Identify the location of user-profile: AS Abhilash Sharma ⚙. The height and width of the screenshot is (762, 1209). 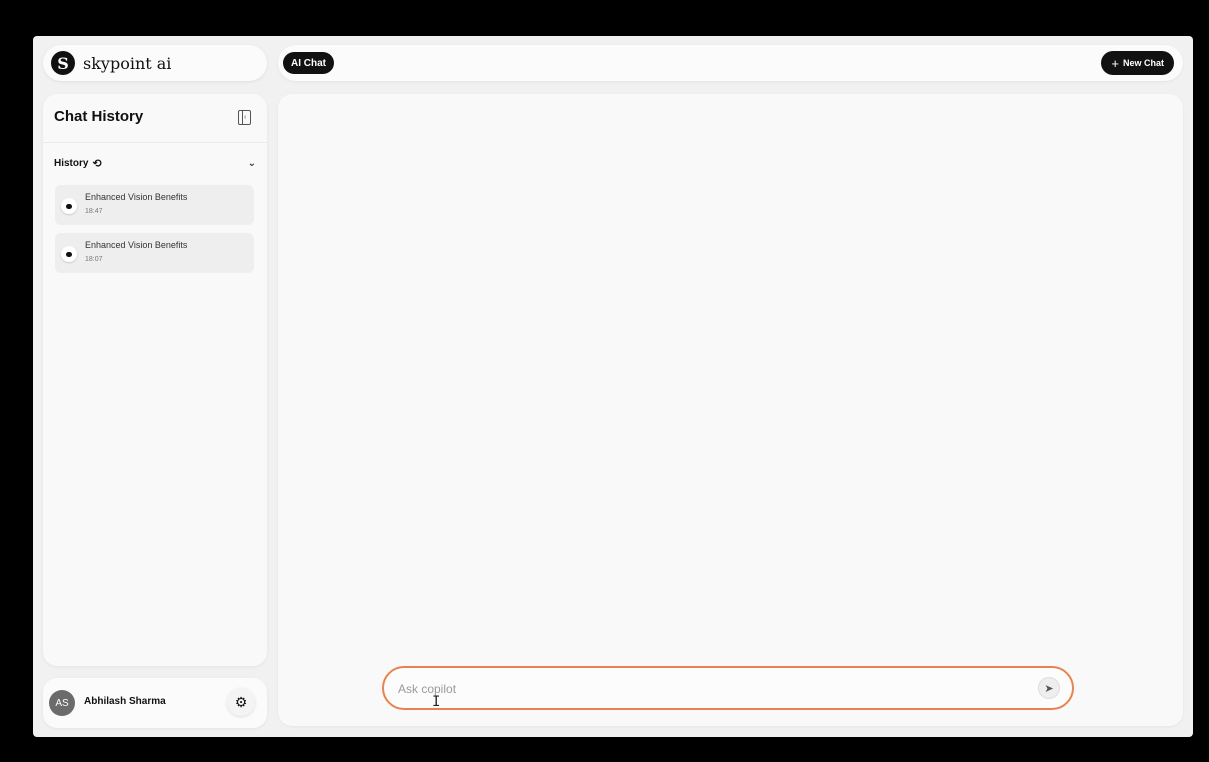
(155, 703).